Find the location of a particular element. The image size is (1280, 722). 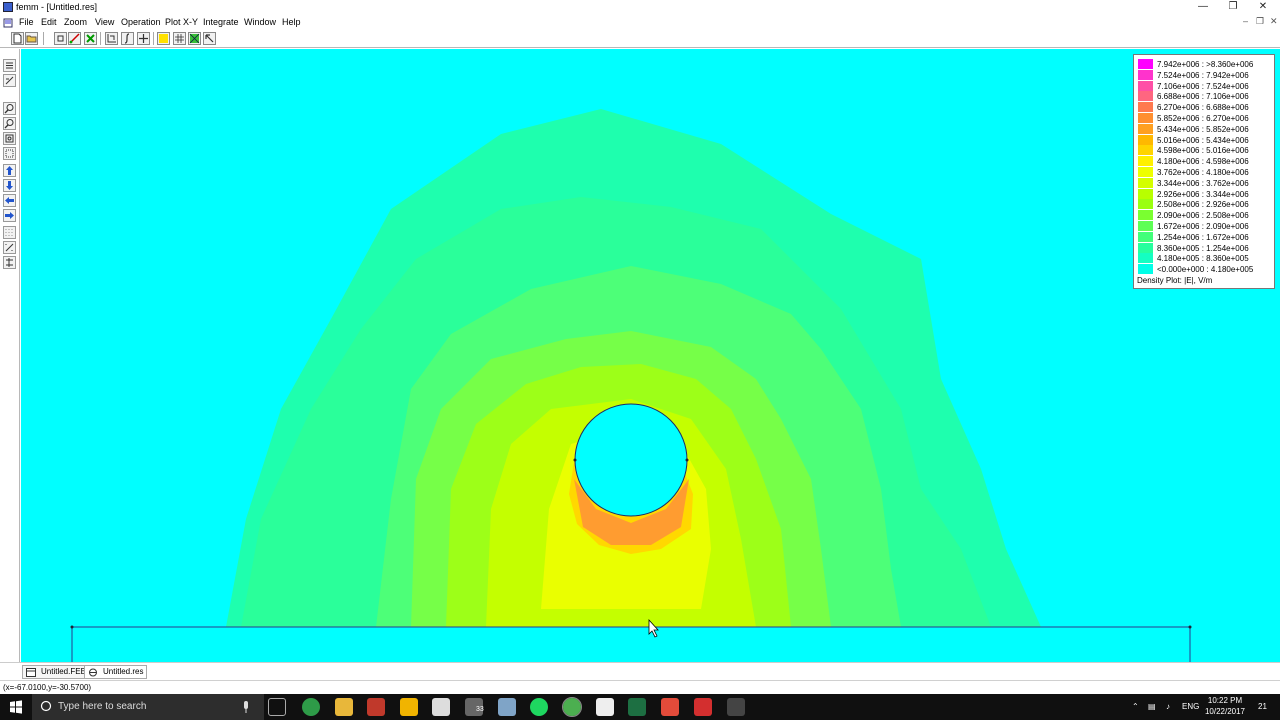

network-icon: ▤ is located at coordinates (1152, 706).